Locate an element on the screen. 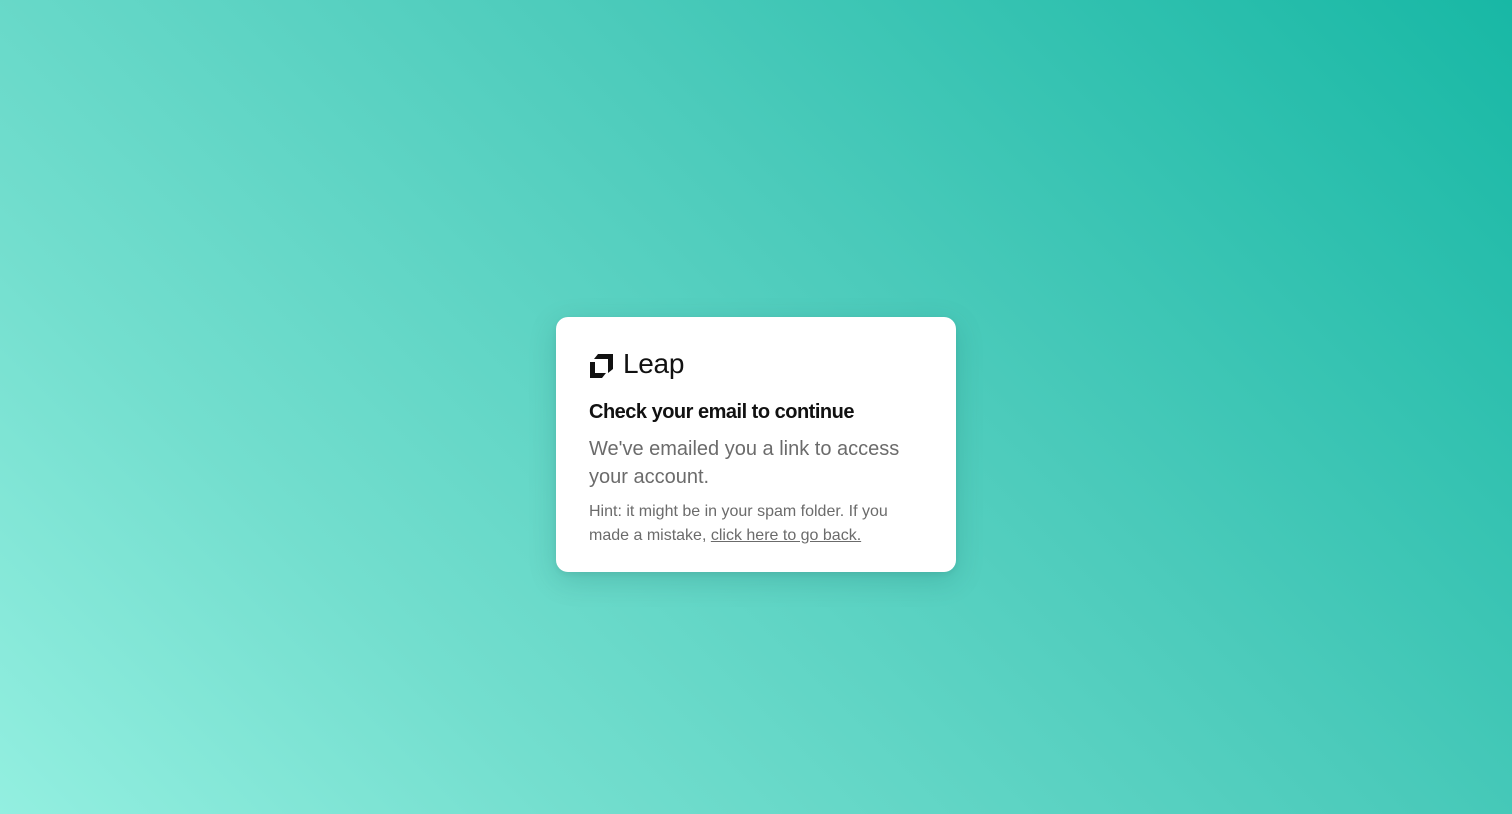 The width and height of the screenshot is (1512, 814). brand-name: Leap is located at coordinates (654, 363).